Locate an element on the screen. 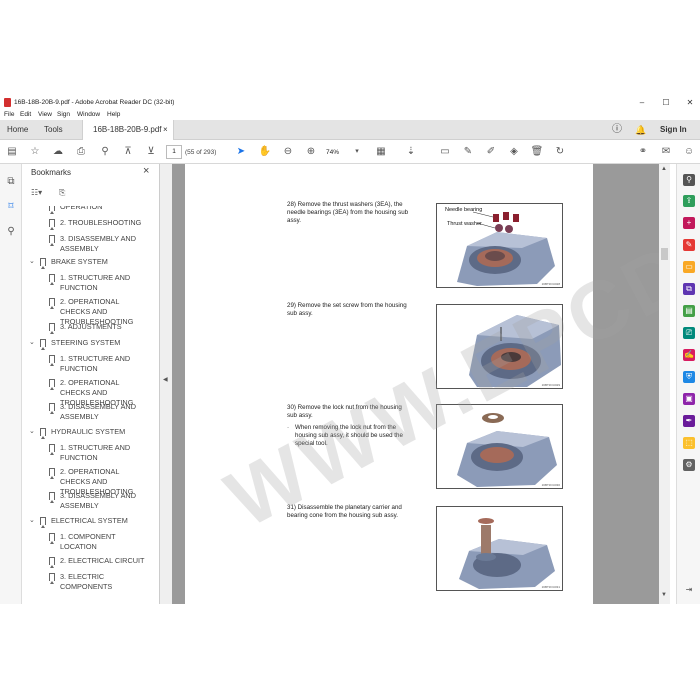 This screenshot has width=700, height=700. bookmark-section: ⌄ STEERING SYSTEM is located at coordinates (87, 344).